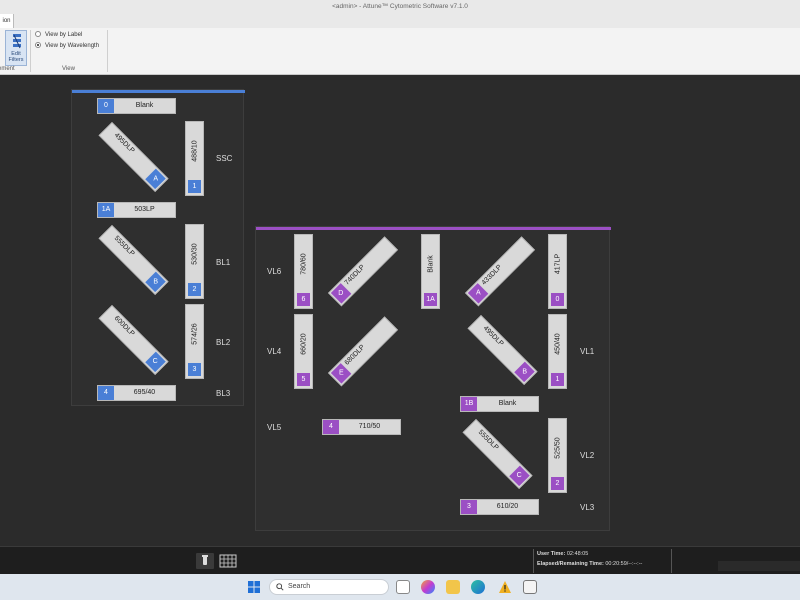 Image resolution: width=800 pixels, height=600 pixels. I want to click on filter-violet-3: 3 610/20, so click(499, 507).